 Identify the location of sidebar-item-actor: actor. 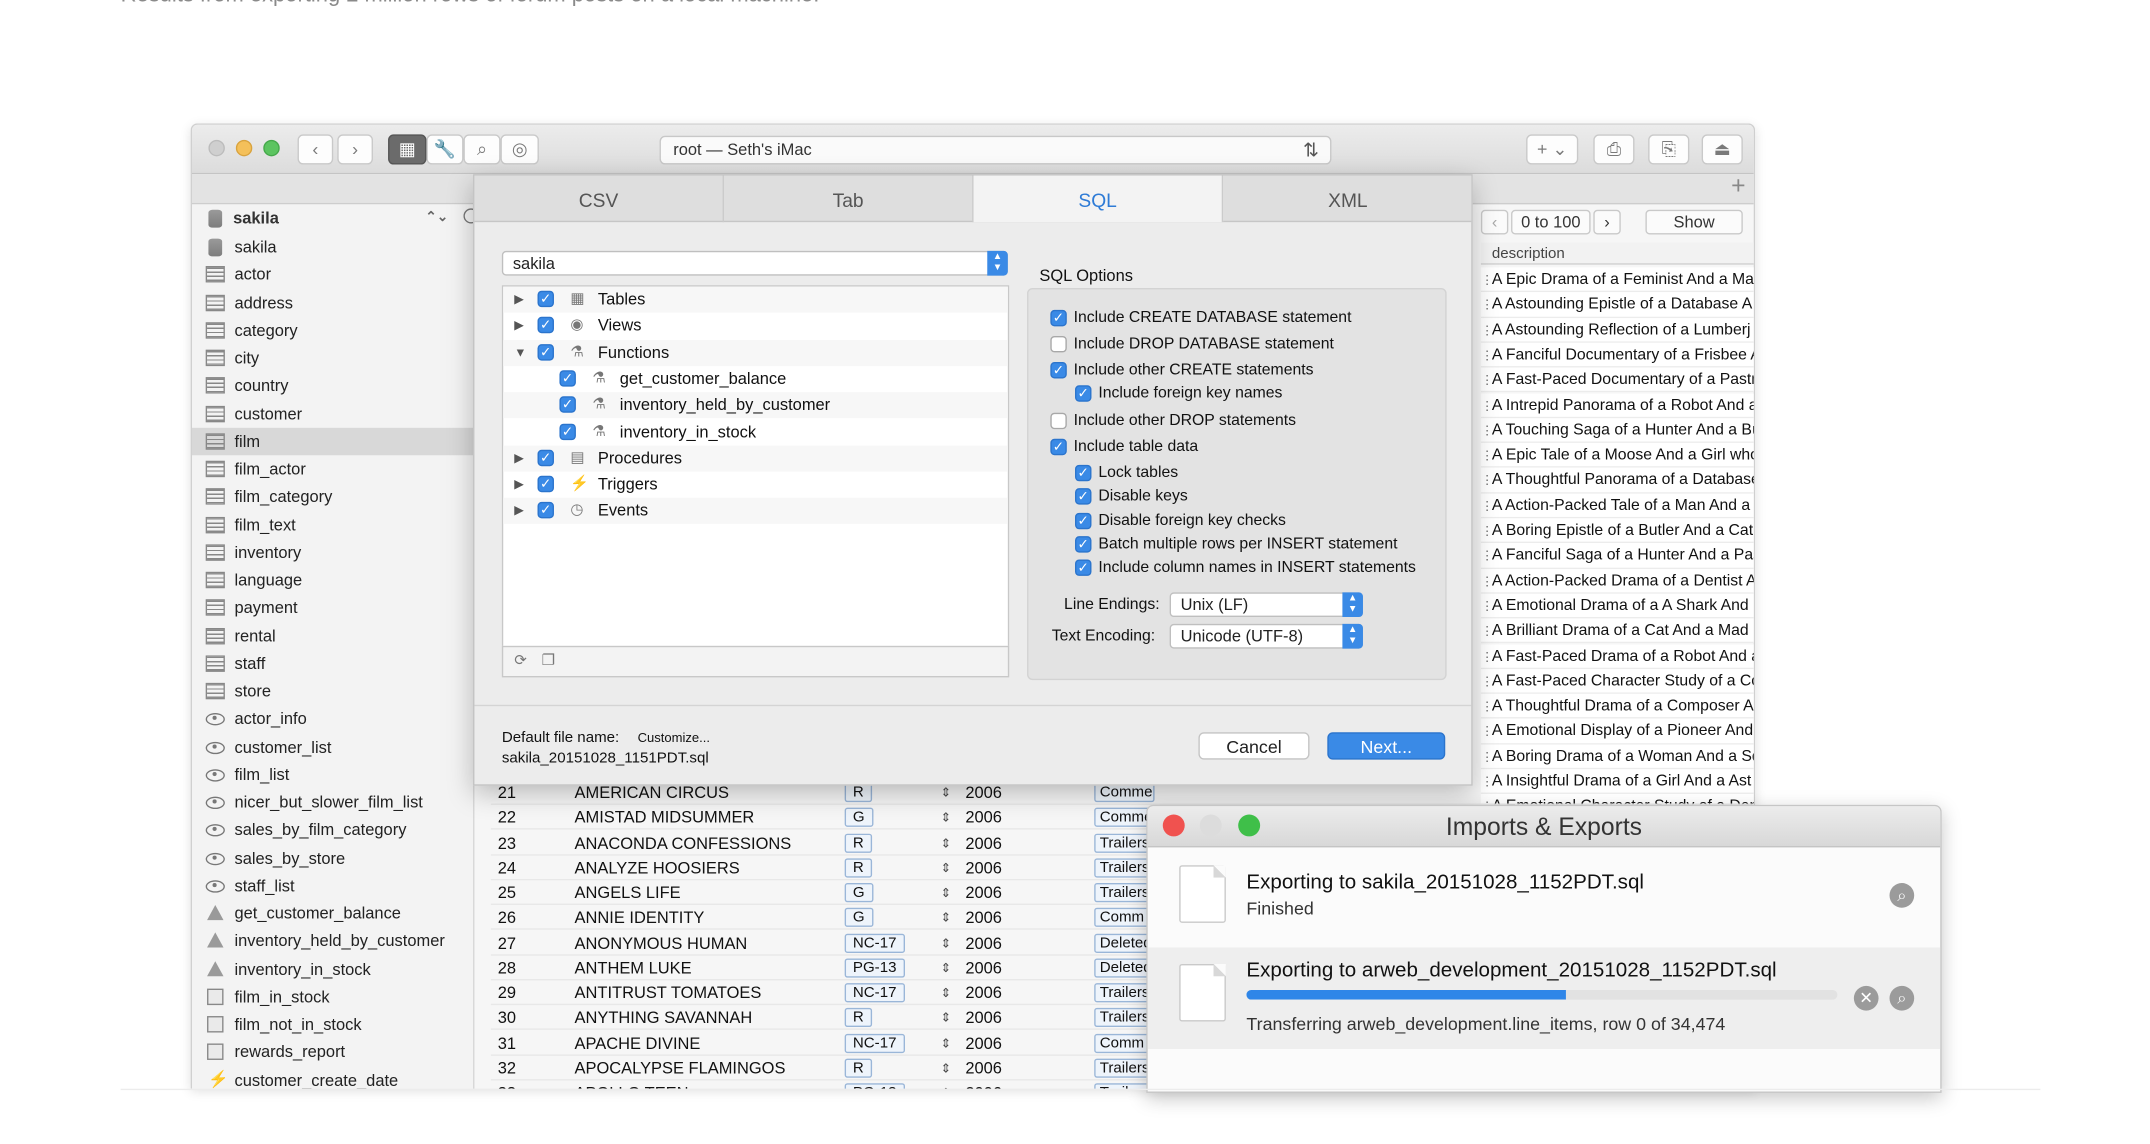
(333, 274).